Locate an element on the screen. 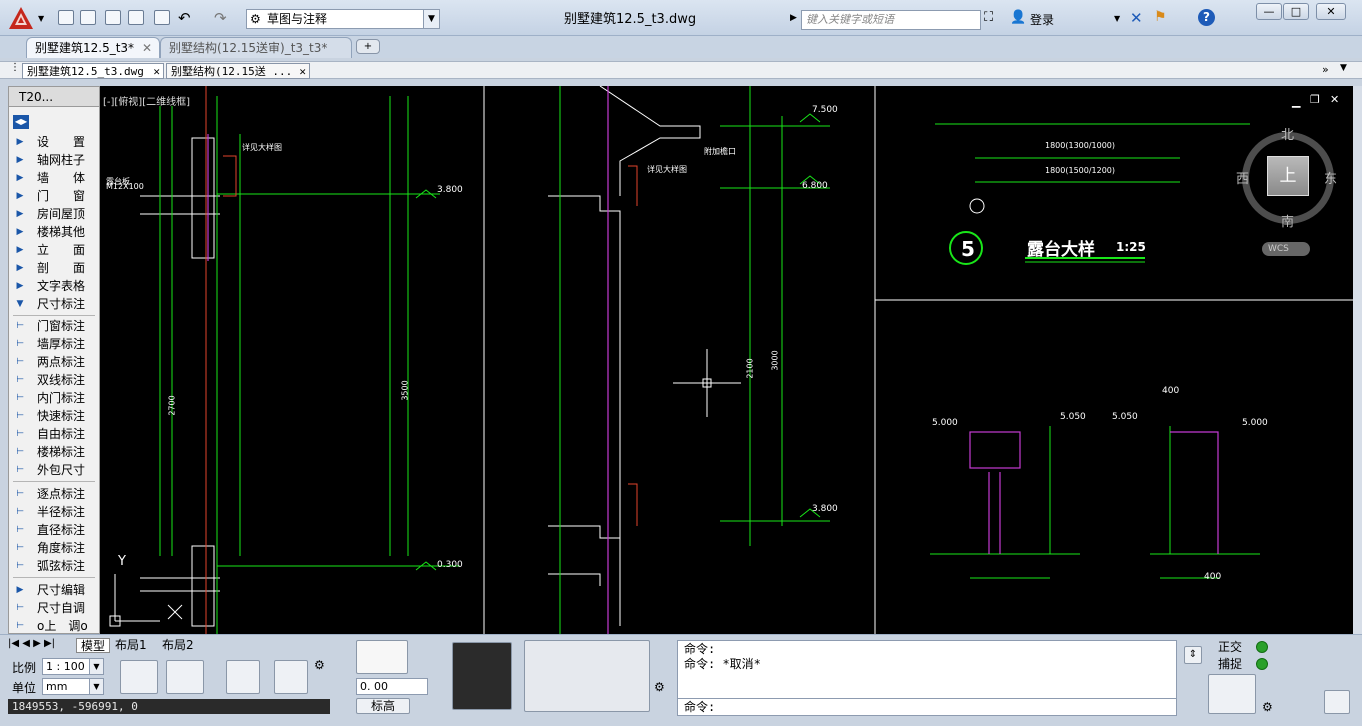  palette-item-13: ⊢ 双线标注 is located at coordinates (54, 380).